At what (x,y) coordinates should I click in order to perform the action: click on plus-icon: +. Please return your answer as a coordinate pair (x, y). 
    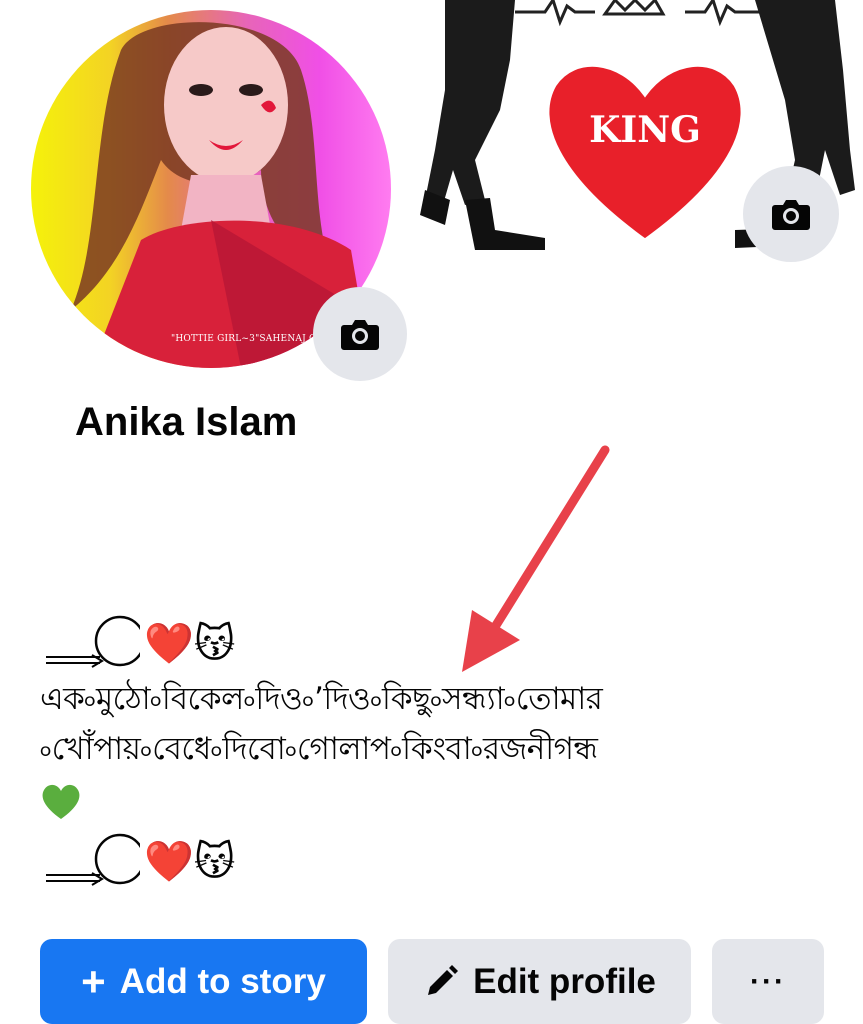
    Looking at the image, I should click on (93, 981).